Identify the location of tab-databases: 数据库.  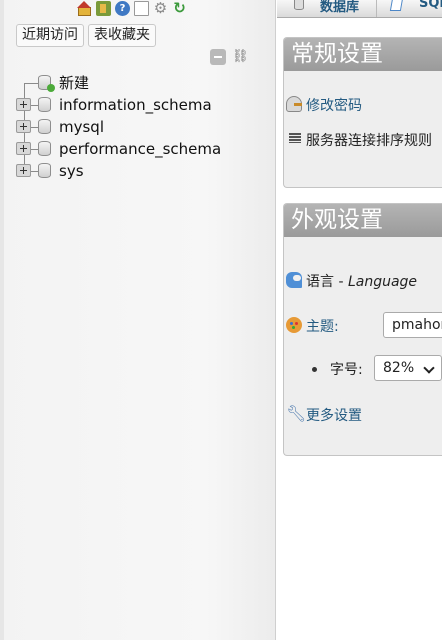
(339, 7).